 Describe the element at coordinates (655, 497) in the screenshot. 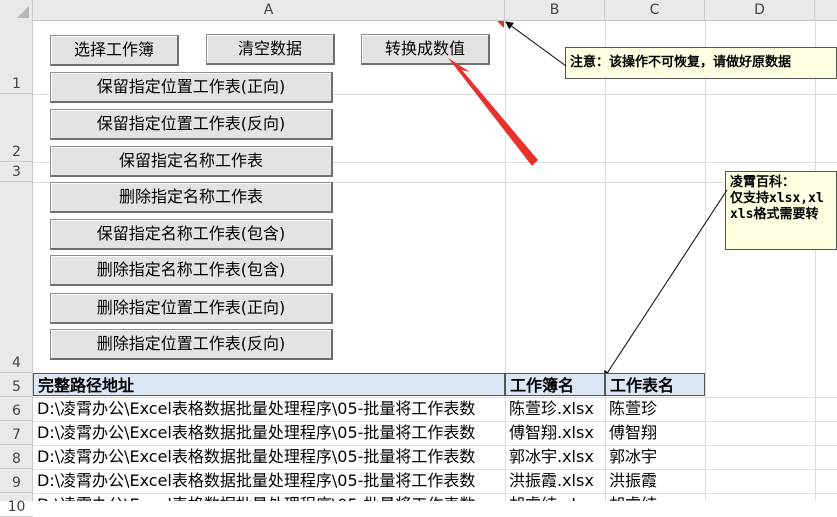

I see `table-cell-sheet: 胡睿纯` at that location.